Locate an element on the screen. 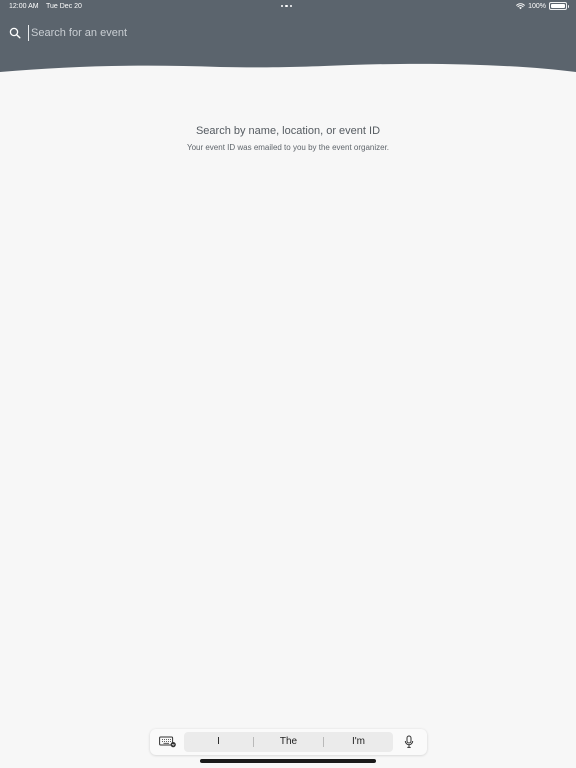 The height and width of the screenshot is (768, 576). wifi-icon is located at coordinates (520, 6).